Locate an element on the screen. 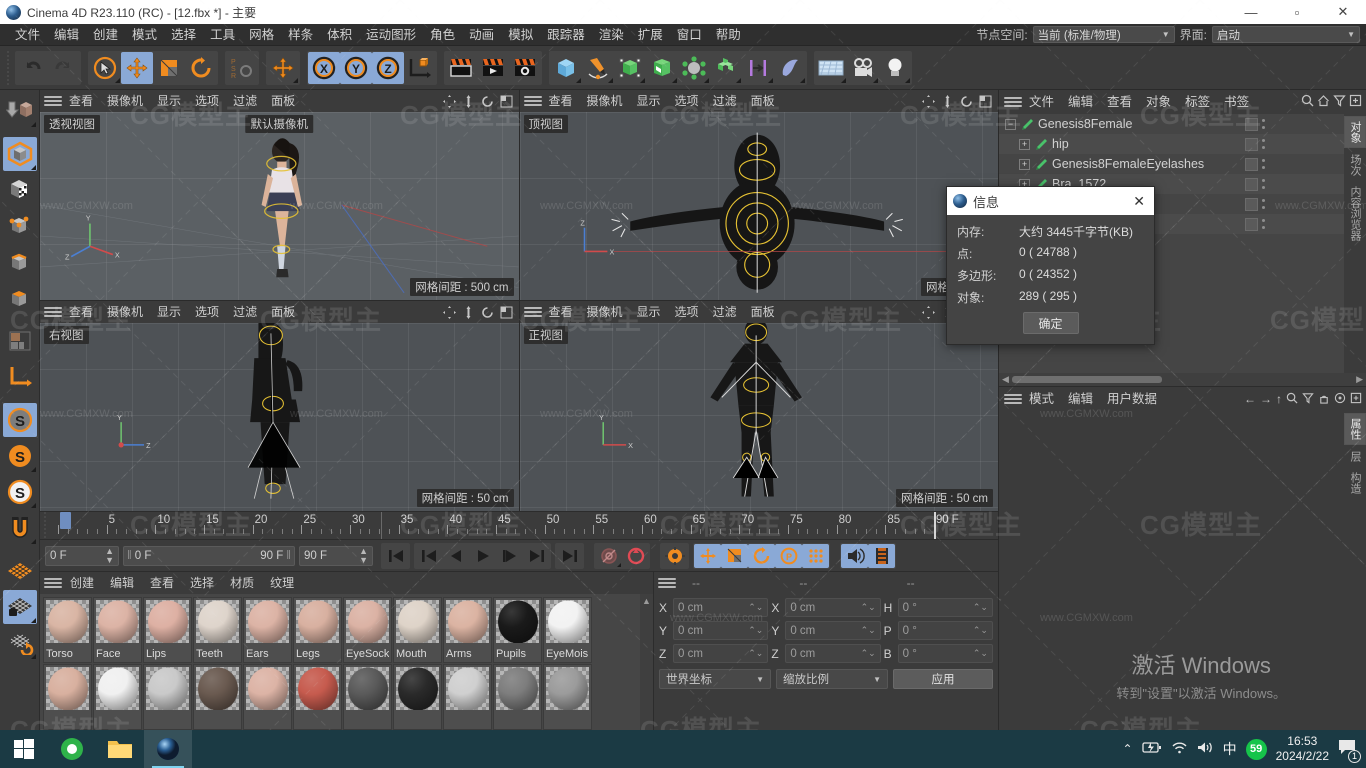  dolly-icon is located at coordinates (468, 101).